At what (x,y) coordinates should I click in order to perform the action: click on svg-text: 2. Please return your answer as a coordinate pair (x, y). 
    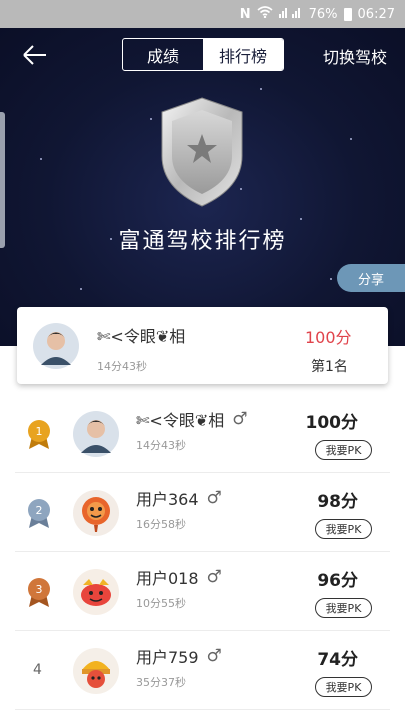
    Looking at the image, I should click on (39, 510).